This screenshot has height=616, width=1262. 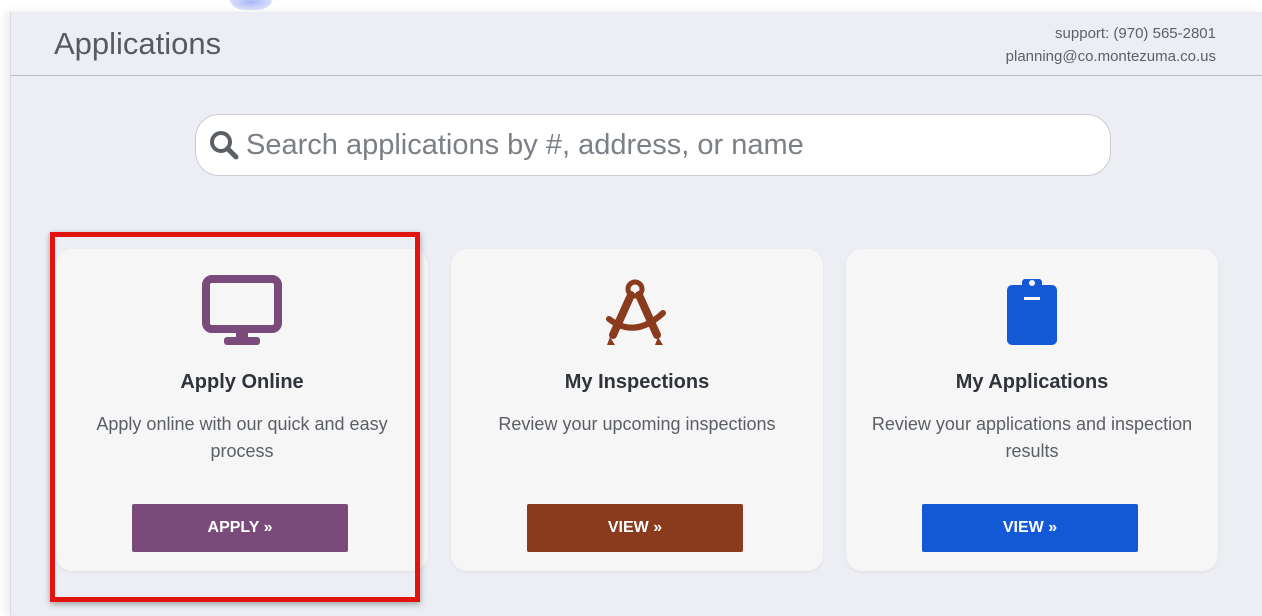 I want to click on card-description: Review your upcoming inspections, so click(x=637, y=424).